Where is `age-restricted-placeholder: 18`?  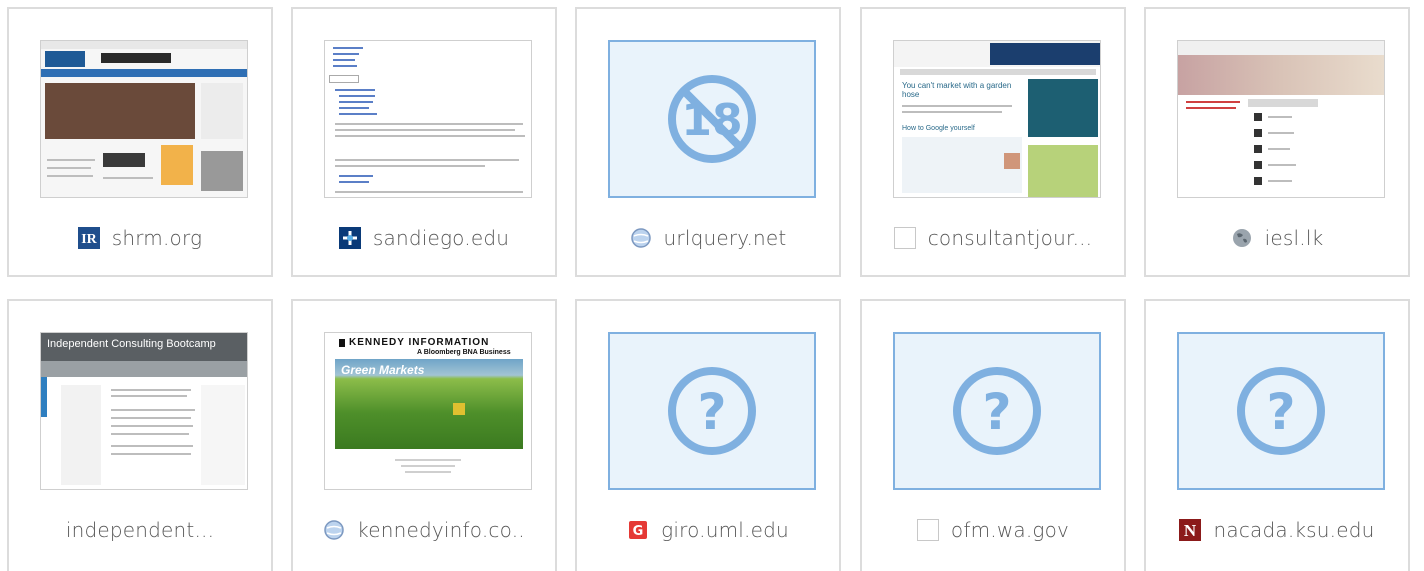
age-restricted-placeholder: 18 is located at coordinates (712, 119).